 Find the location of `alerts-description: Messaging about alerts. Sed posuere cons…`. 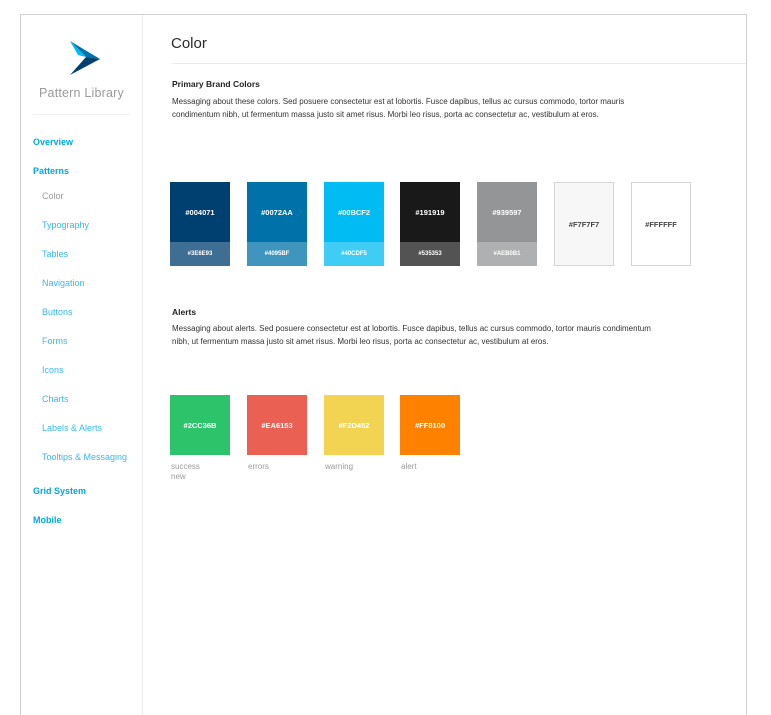

alerts-description: Messaging about alerts. Sed posuere cons… is located at coordinates (411, 335).